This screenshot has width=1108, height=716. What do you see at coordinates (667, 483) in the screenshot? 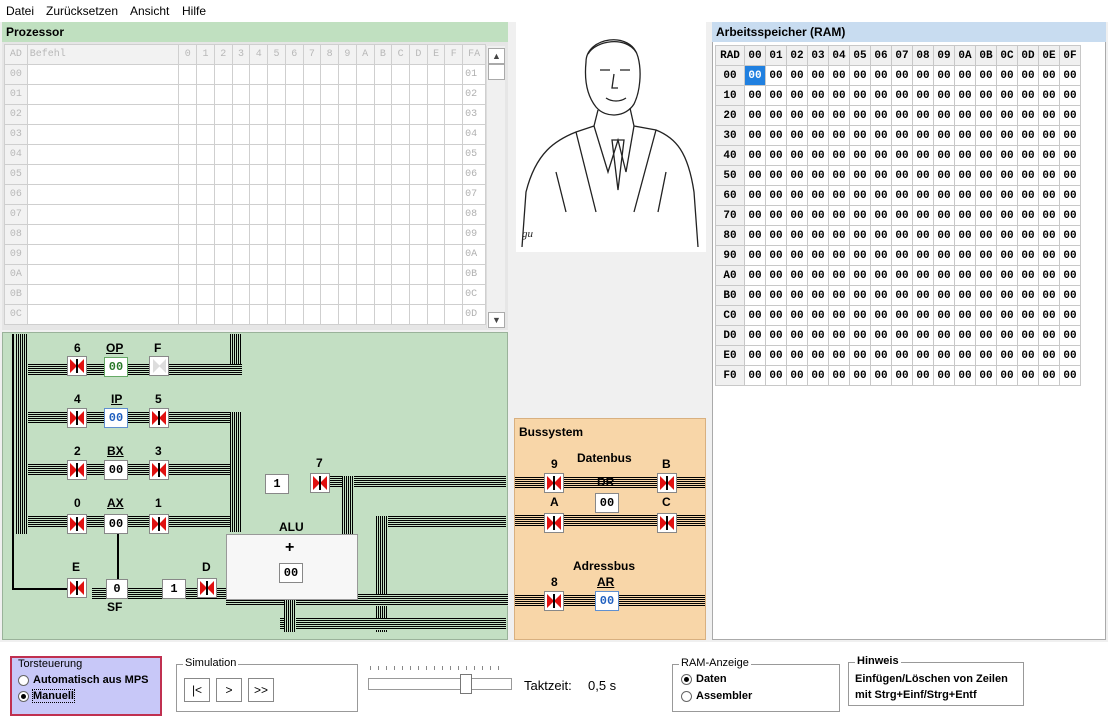
I see `gate-b-icon` at bounding box center [667, 483].